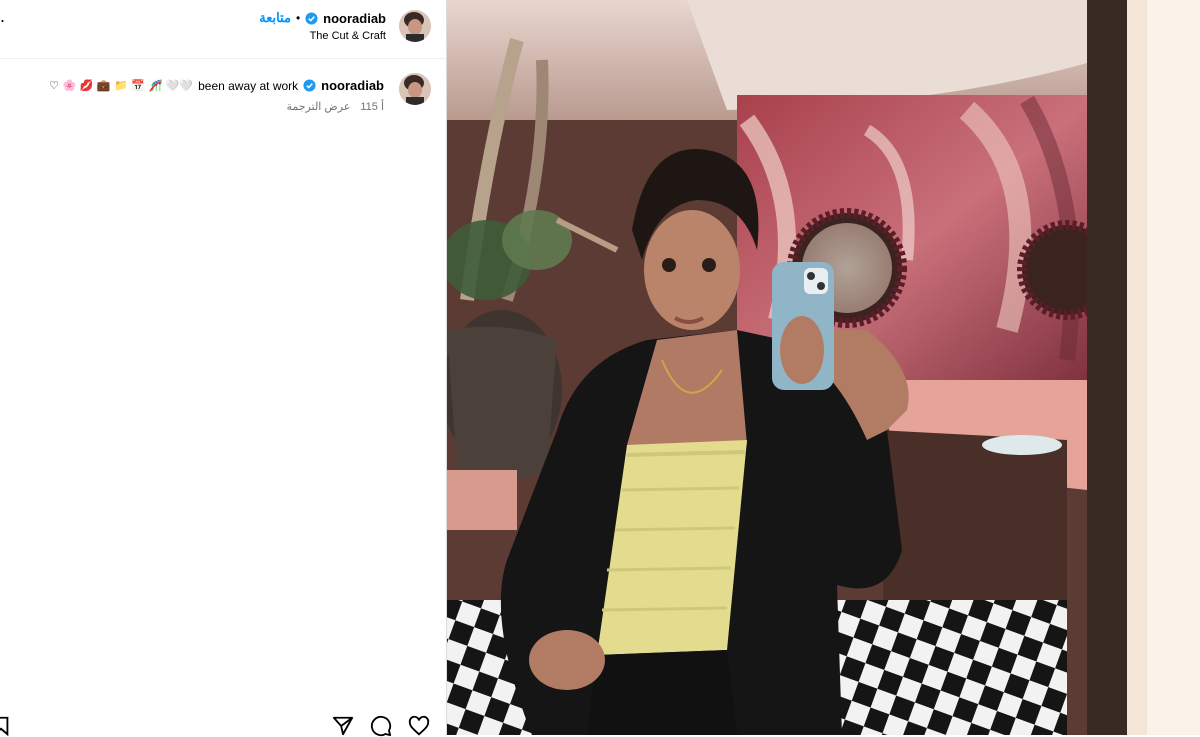 This screenshot has width=1200, height=737. Describe the element at coordinates (248, 85) in the screenshot. I see `caption-text: been away at work` at that location.